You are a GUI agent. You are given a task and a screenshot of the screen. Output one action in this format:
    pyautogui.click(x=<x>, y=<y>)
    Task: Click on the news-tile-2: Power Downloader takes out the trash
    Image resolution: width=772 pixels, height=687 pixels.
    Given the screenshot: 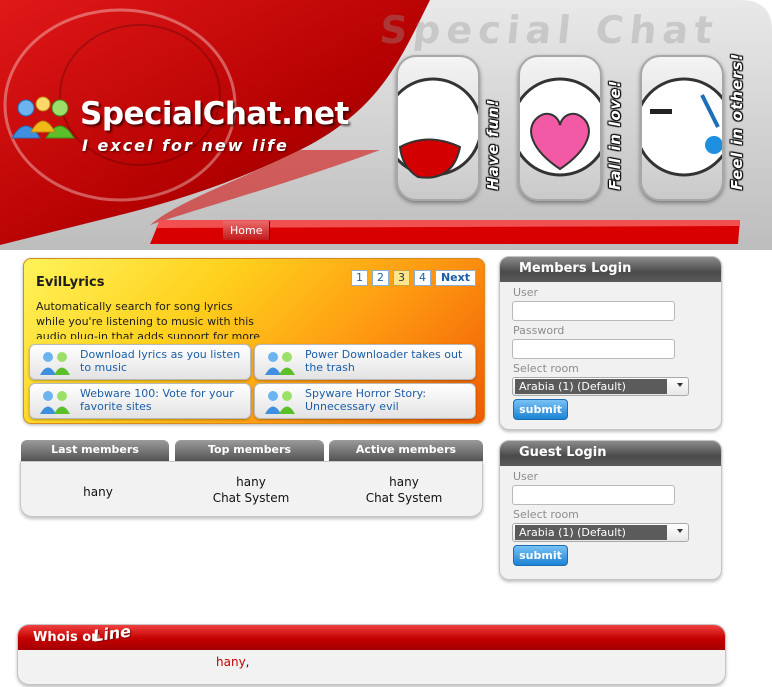 What is the action you would take?
    pyautogui.click(x=365, y=362)
    